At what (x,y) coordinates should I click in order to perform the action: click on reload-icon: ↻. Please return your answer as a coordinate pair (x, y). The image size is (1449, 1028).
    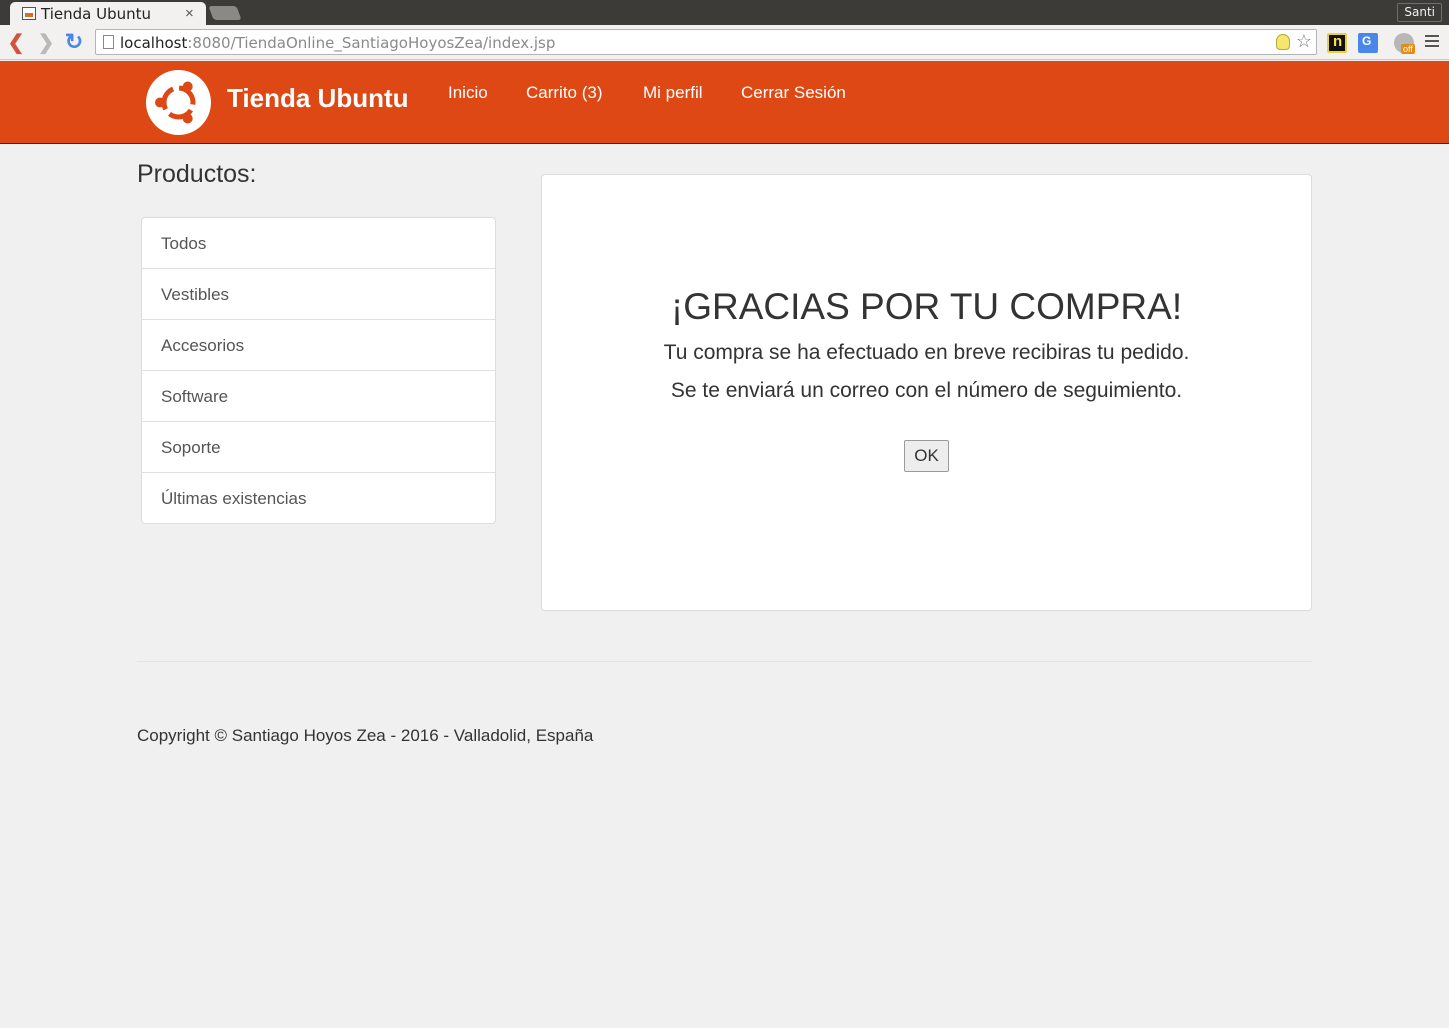
    Looking at the image, I should click on (74, 41).